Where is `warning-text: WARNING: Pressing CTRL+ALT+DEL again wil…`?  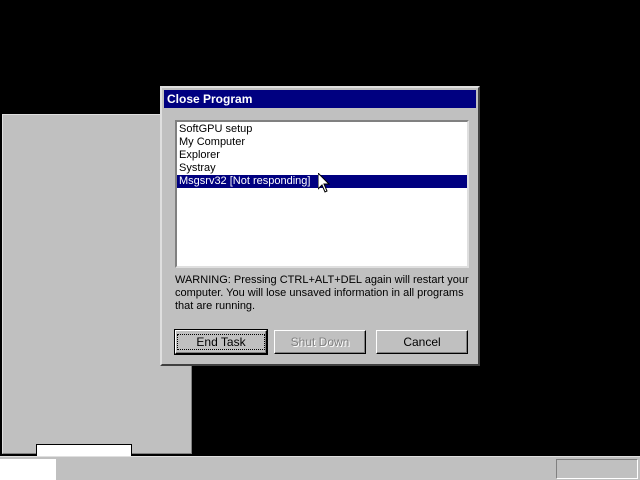
warning-text: WARNING: Pressing CTRL+ALT+DEL again wil… is located at coordinates (322, 293).